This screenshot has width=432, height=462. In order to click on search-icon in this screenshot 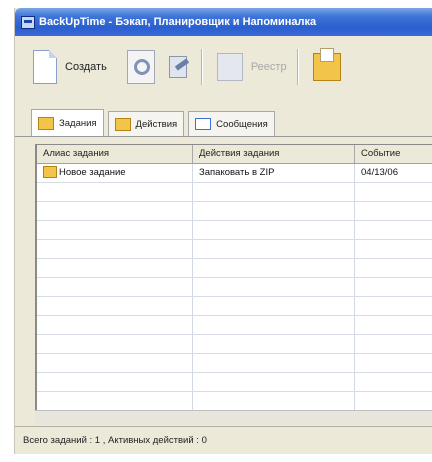, I will do `click(140, 67)`.